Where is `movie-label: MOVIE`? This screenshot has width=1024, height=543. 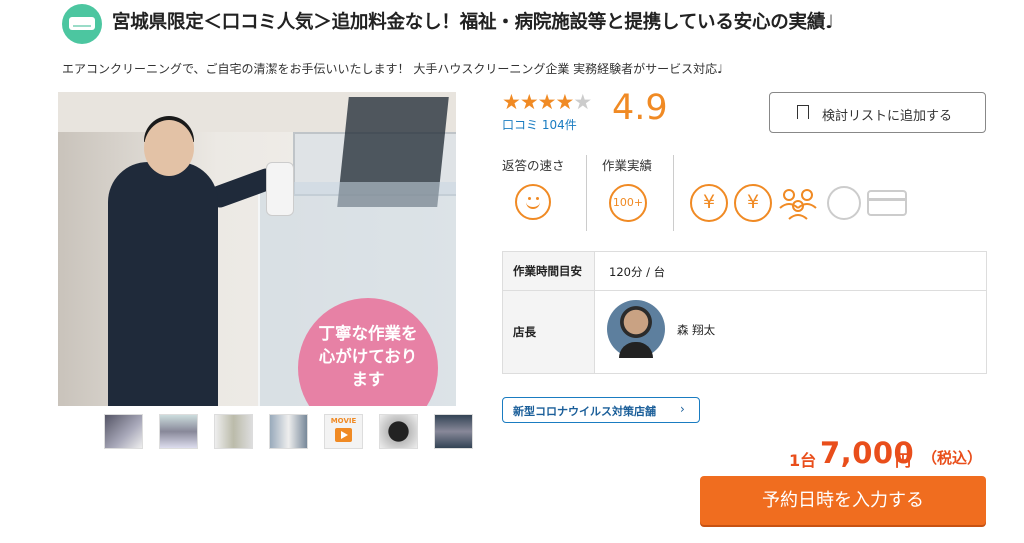 movie-label: MOVIE is located at coordinates (343, 421).